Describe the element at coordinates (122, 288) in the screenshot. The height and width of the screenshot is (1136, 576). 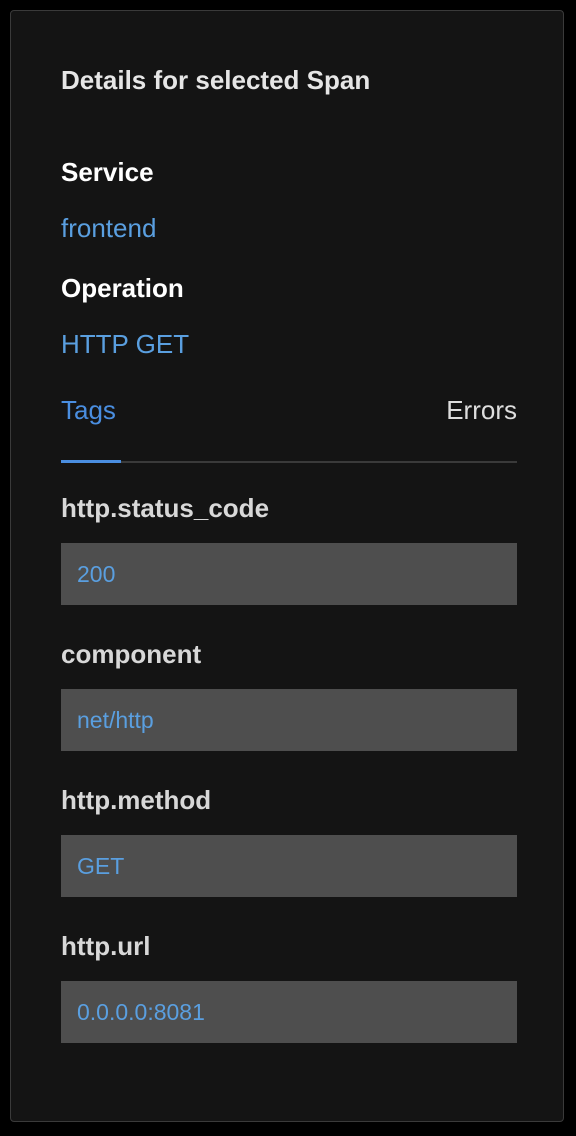
I see `operation-label: Operation` at that location.